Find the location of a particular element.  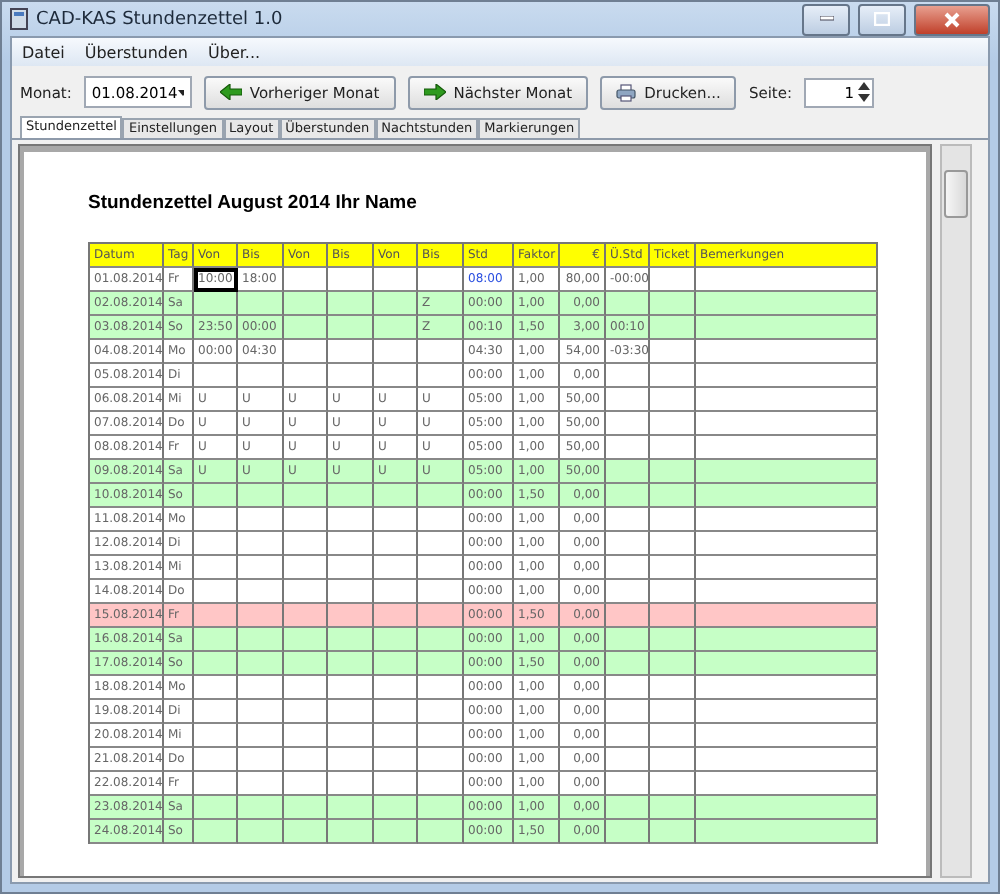

maximize-icon is located at coordinates (882, 19).